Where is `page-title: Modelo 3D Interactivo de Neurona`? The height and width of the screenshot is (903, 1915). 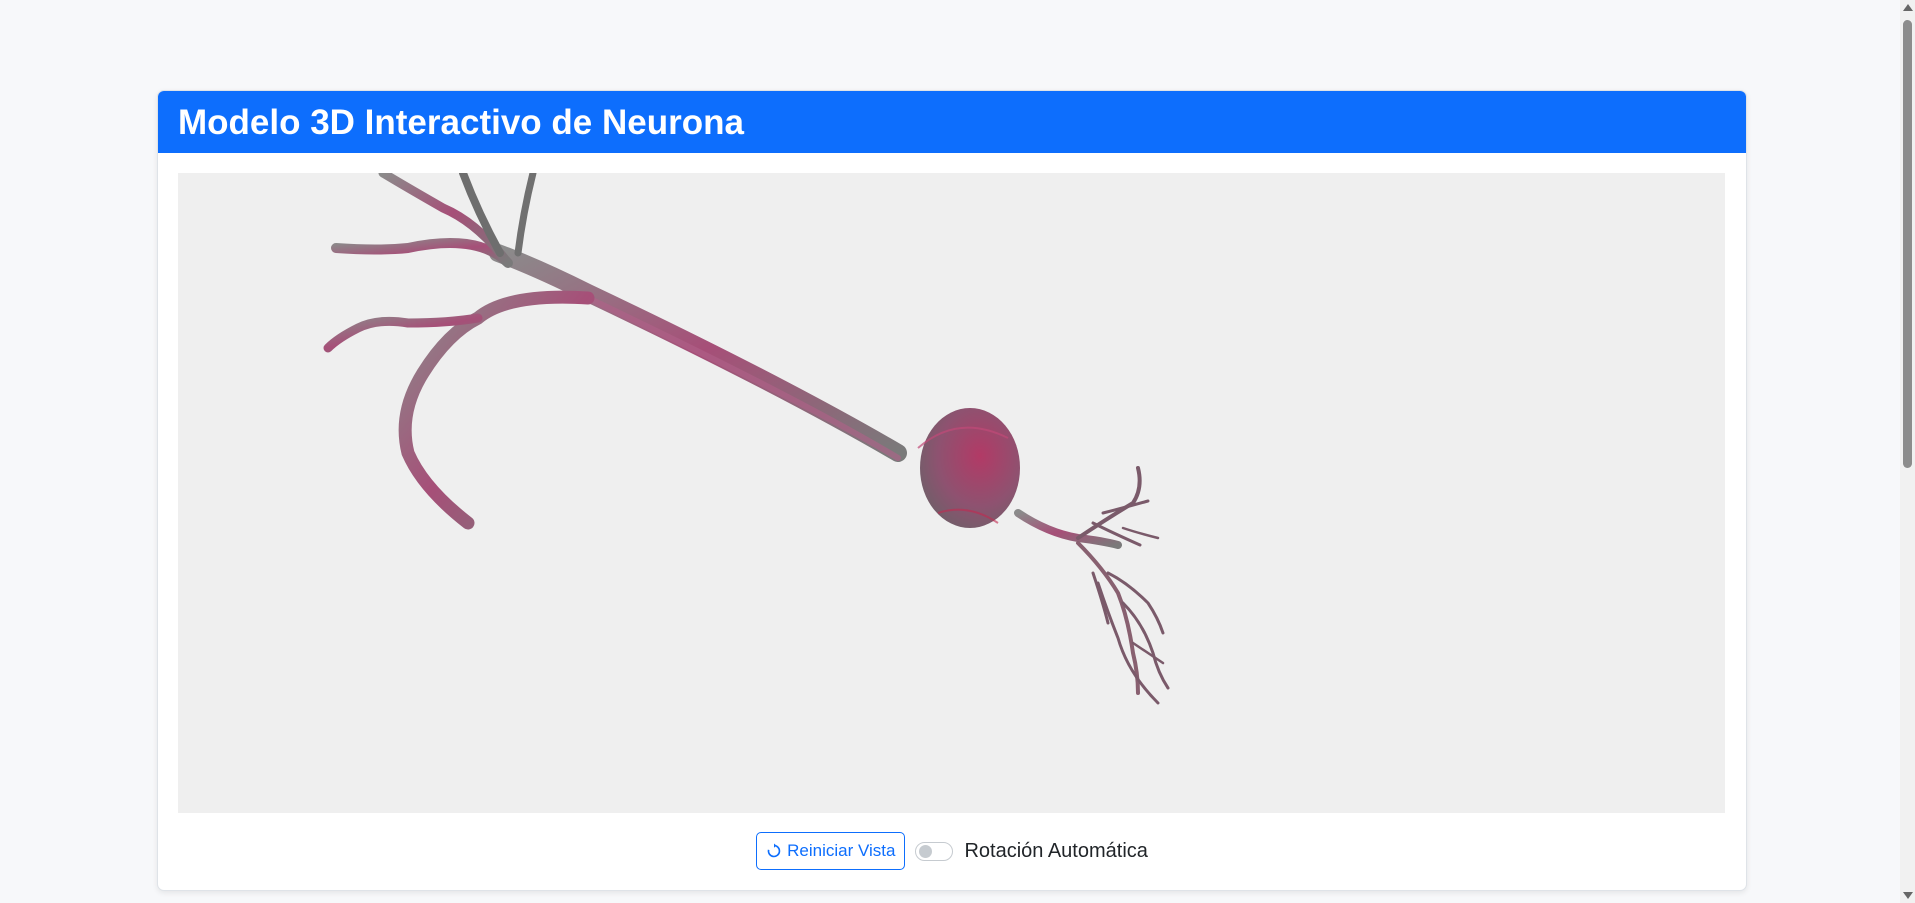
page-title: Modelo 3D Interactivo de Neurona is located at coordinates (461, 122).